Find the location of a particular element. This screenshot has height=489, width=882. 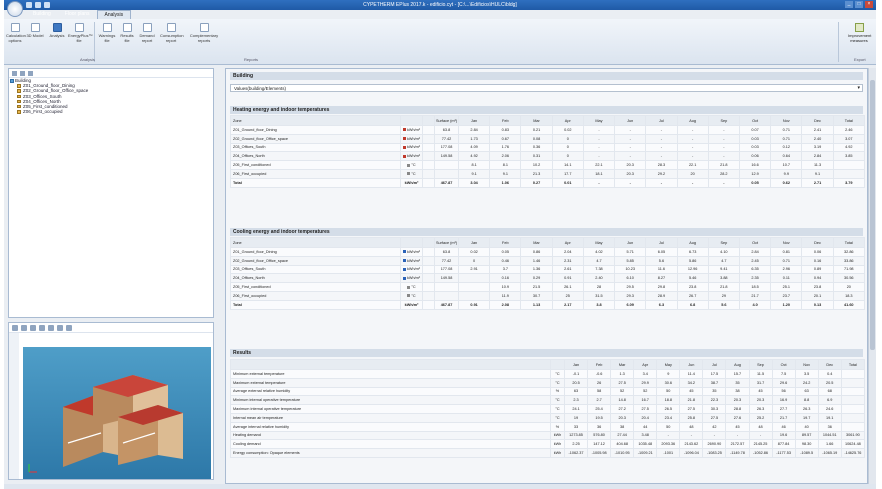

table-cell: 1.66 is located at coordinates (829, 444).